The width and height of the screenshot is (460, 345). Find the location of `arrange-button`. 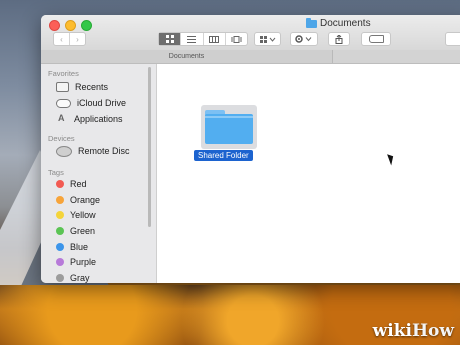

arrange-button is located at coordinates (267, 39).